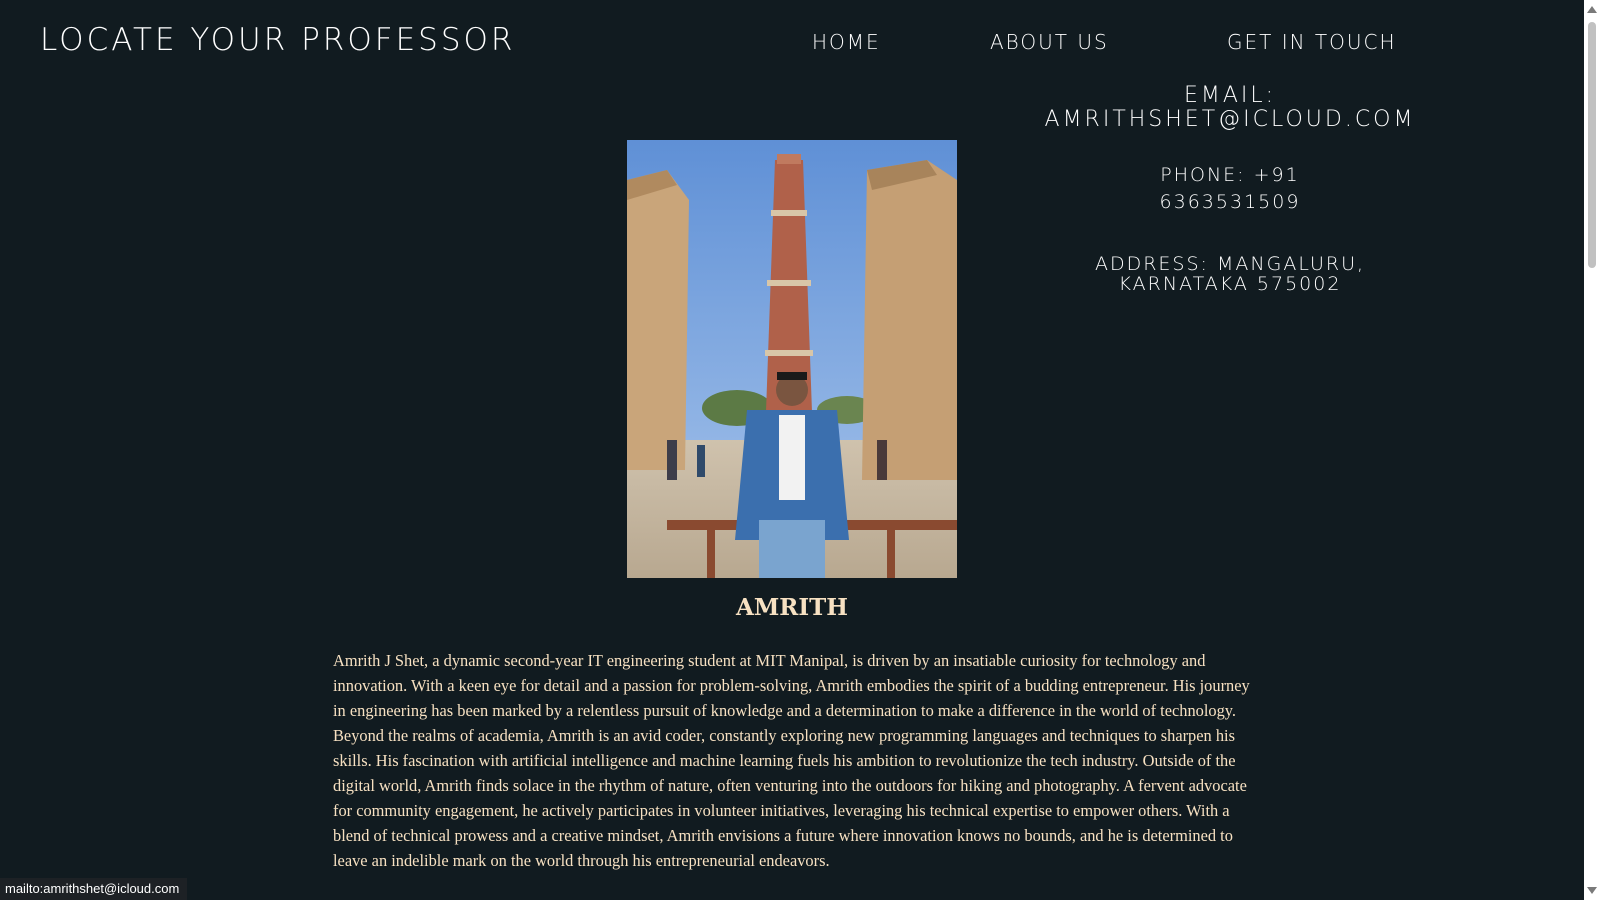 The height and width of the screenshot is (900, 1600). What do you see at coordinates (1230, 175) in the screenshot?
I see `phone-label: Phone: +91` at bounding box center [1230, 175].